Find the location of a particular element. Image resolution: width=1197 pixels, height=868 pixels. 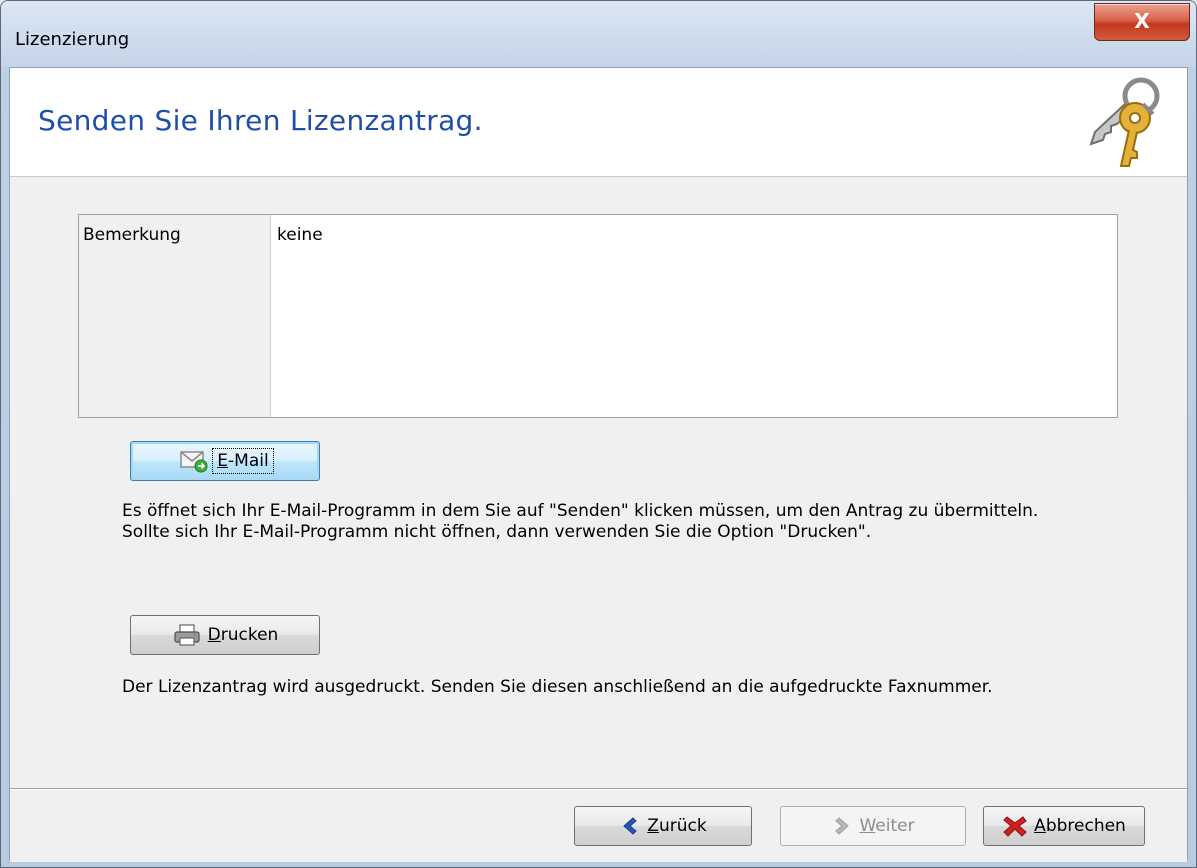

email-button-label: E-Mail is located at coordinates (243, 461).